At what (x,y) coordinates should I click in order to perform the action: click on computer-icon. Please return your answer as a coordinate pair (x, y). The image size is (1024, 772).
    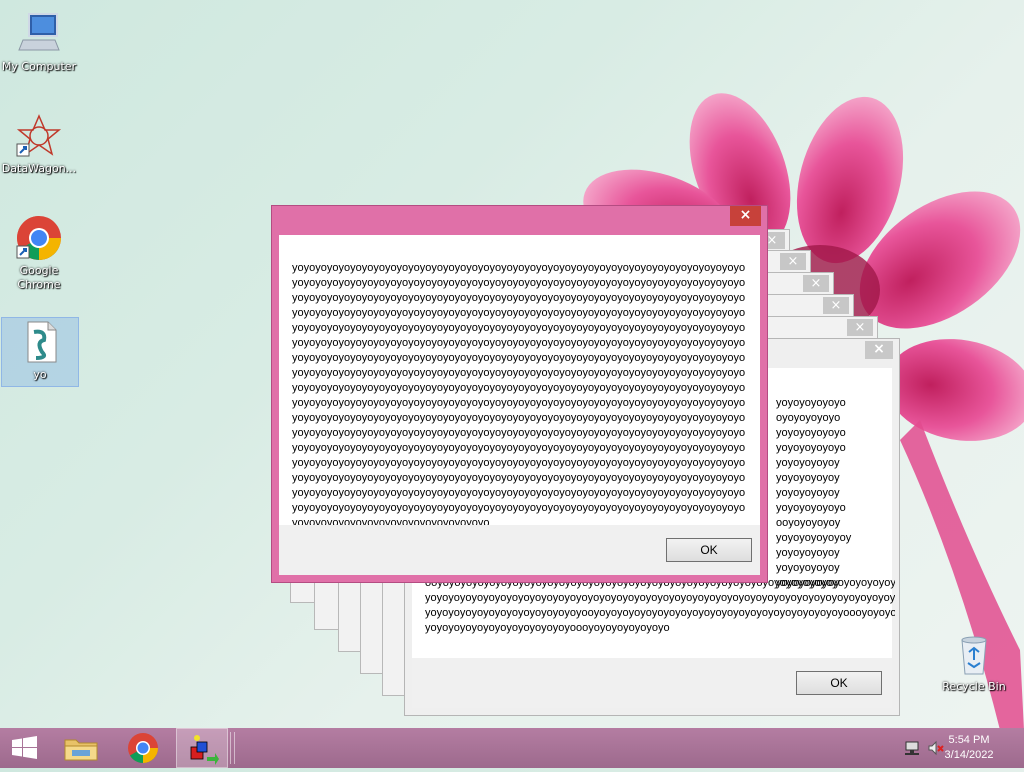
    Looking at the image, I should click on (39, 34).